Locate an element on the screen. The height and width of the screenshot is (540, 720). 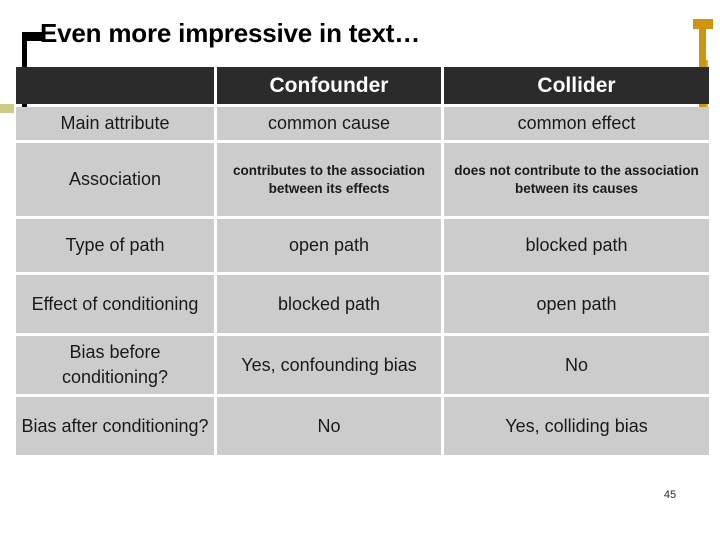
cell-collider: No is located at coordinates (576, 365).